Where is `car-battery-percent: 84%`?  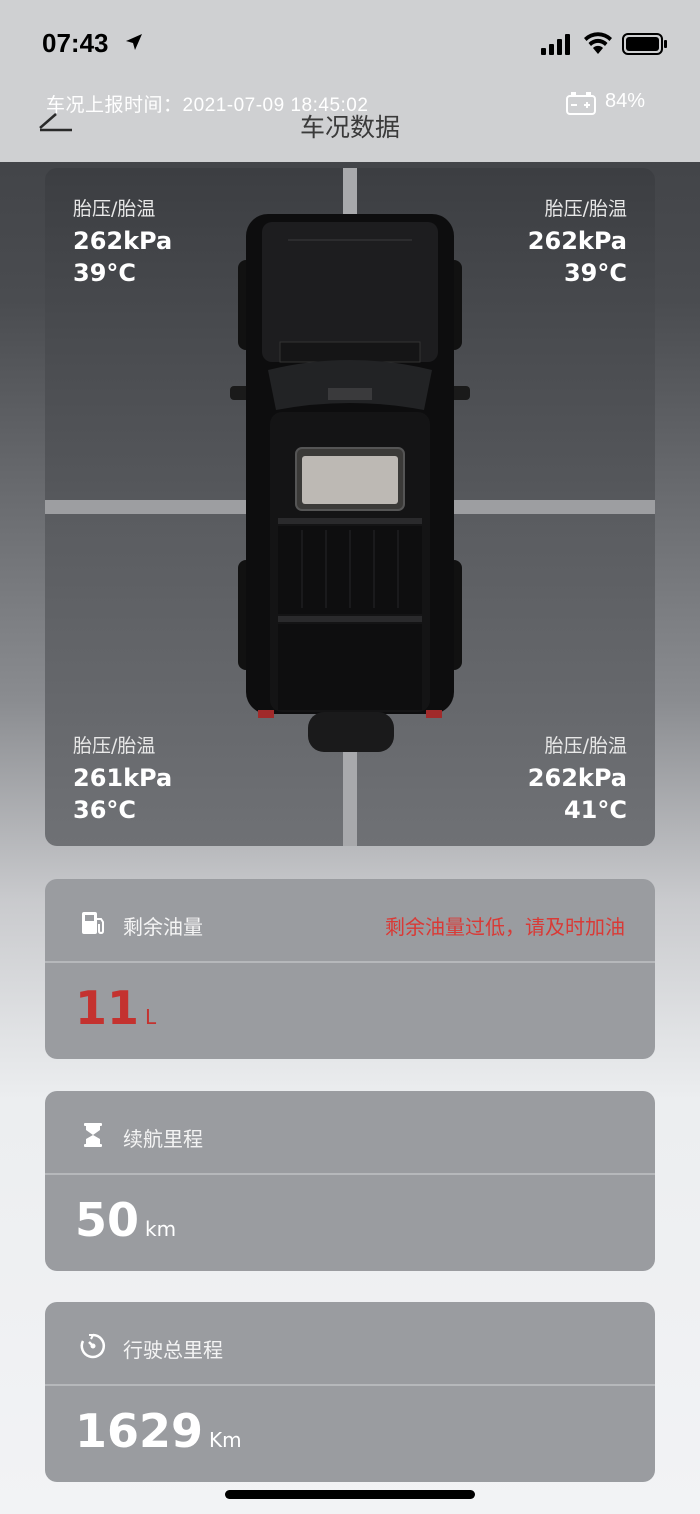
car-battery-percent: 84% is located at coordinates (625, 101).